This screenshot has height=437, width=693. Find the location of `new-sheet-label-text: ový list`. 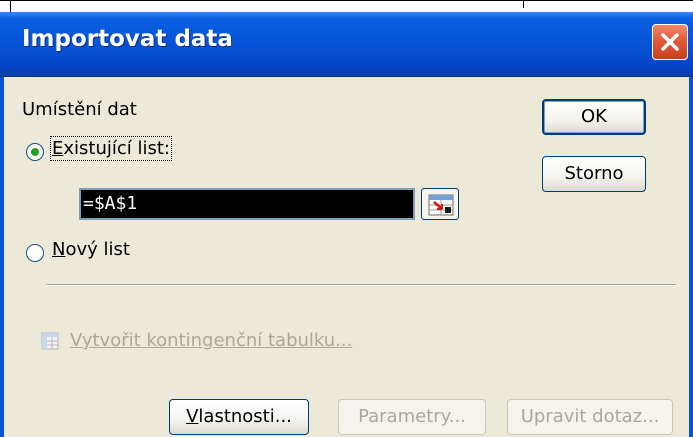

new-sheet-label-text: ový list is located at coordinates (97, 249).